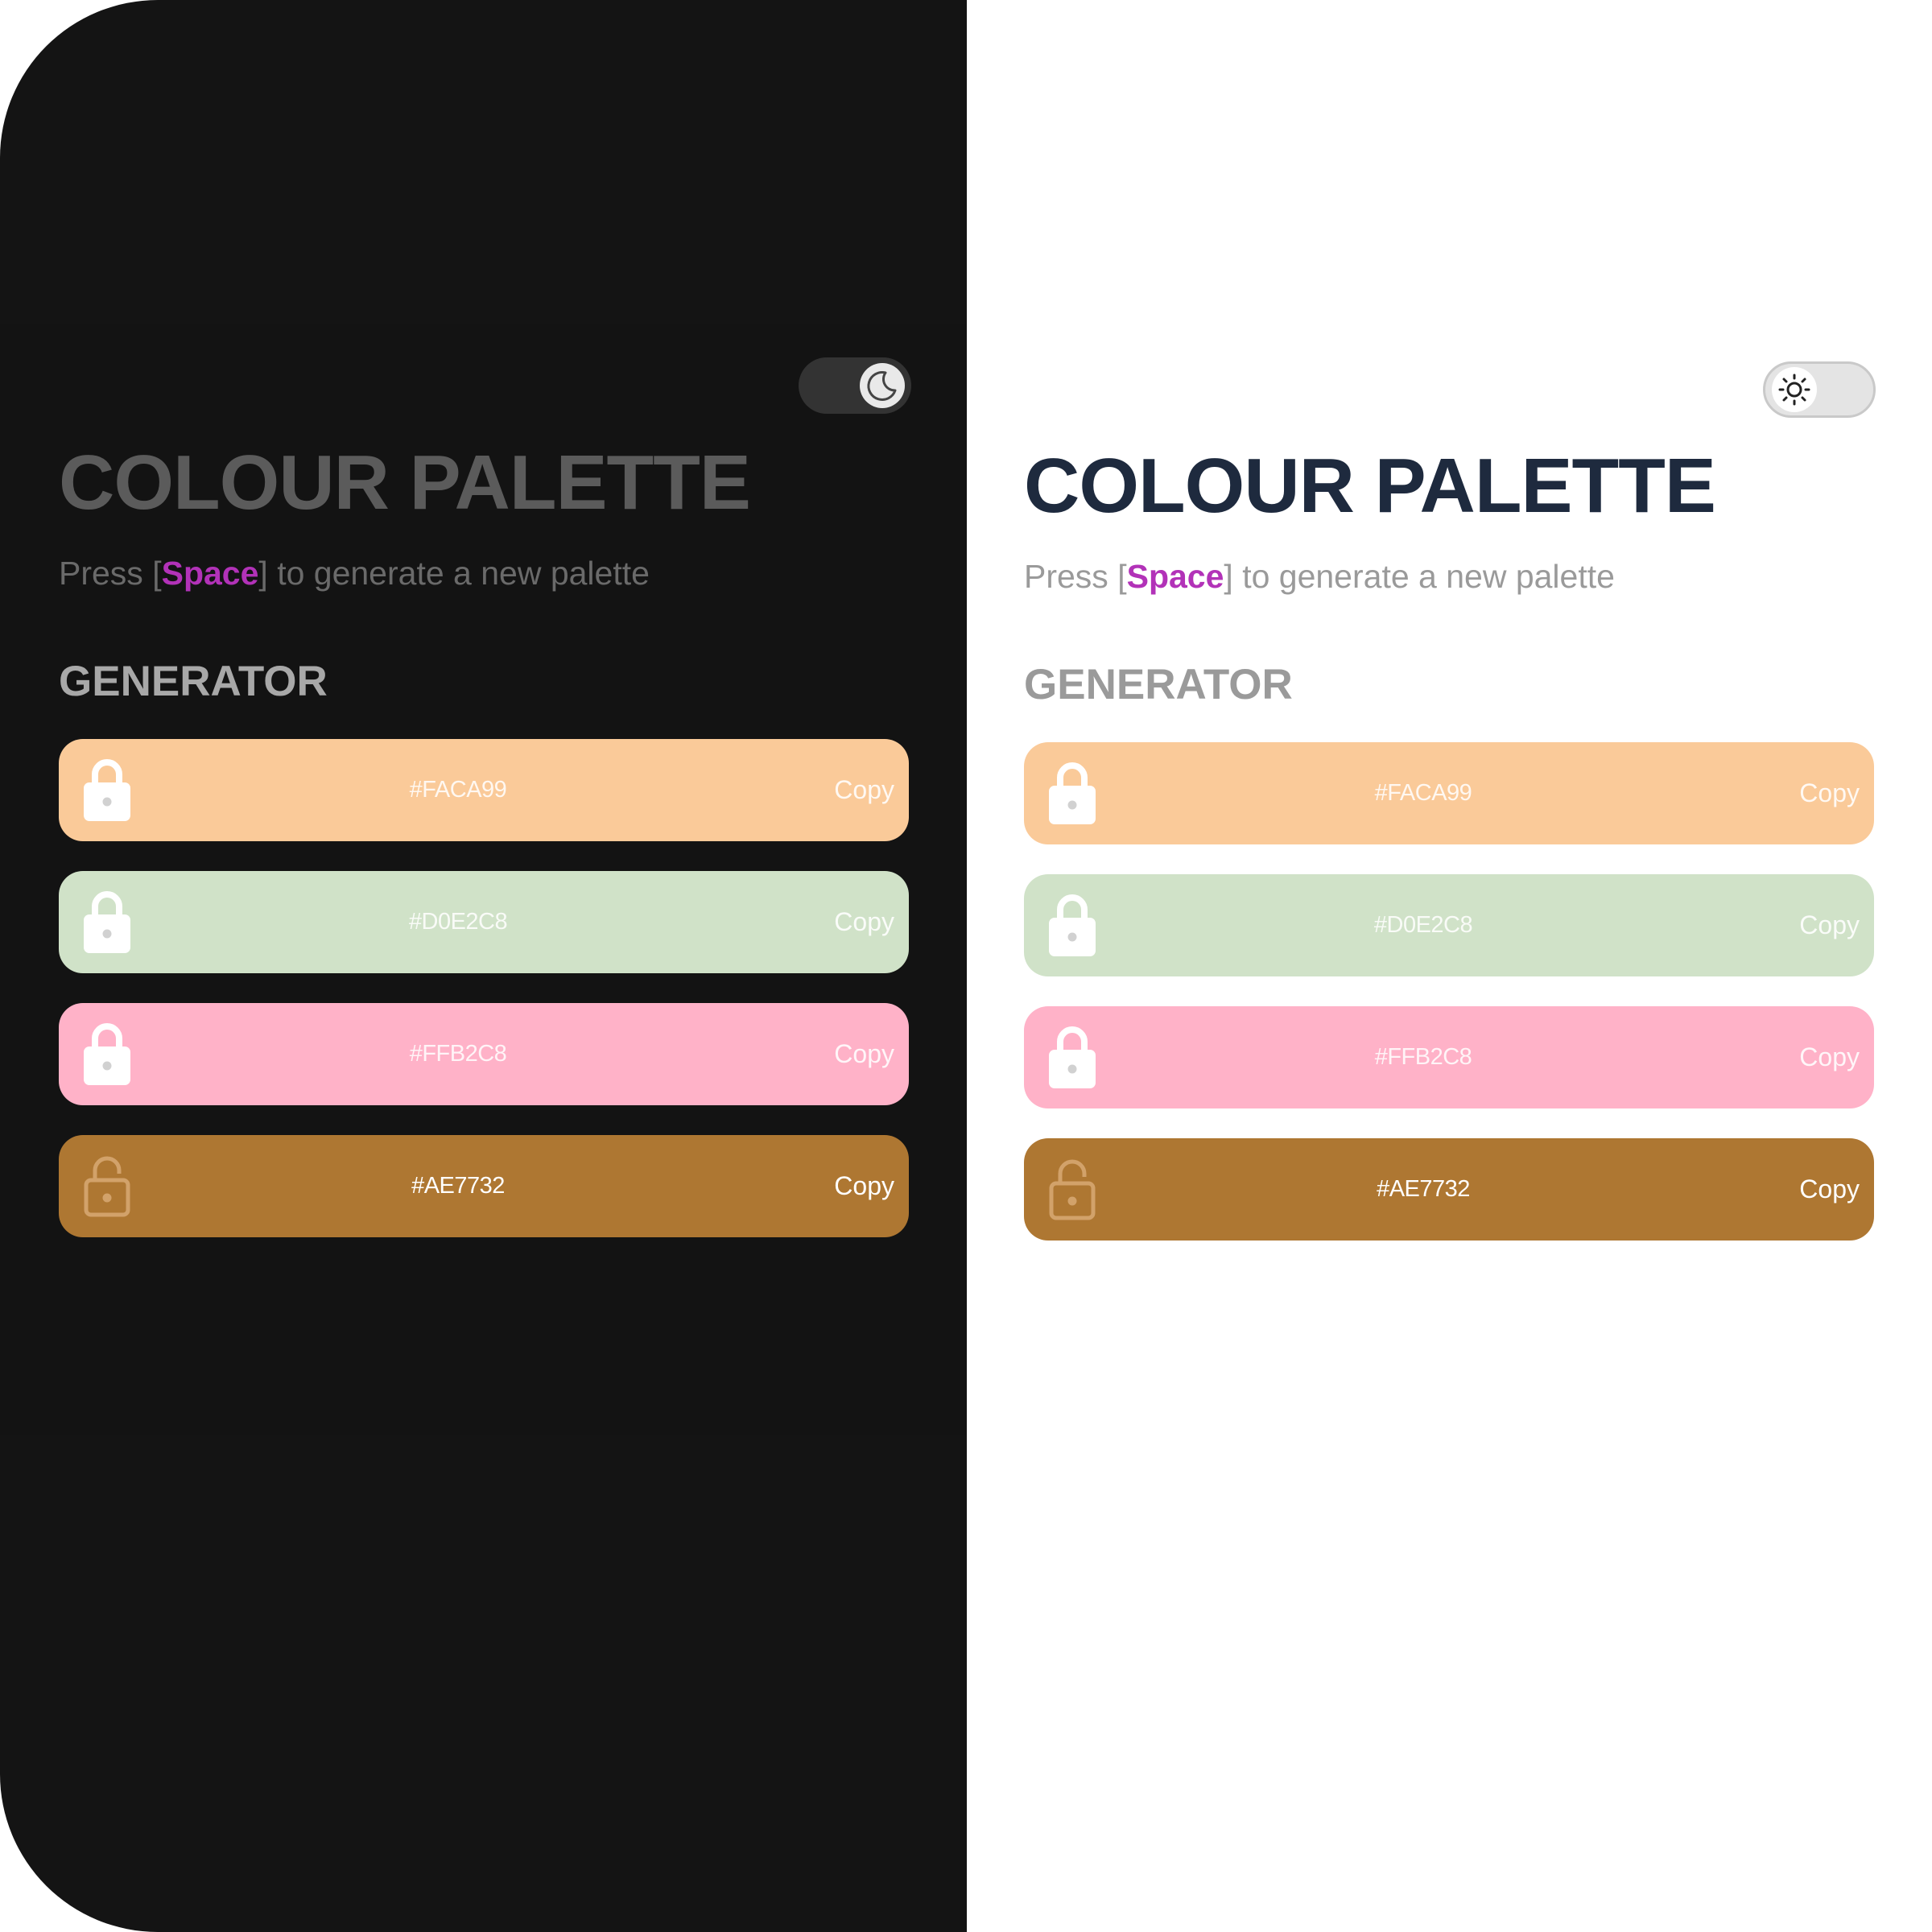 The width and height of the screenshot is (1932, 1932). I want to click on sun-icon, so click(1794, 390).